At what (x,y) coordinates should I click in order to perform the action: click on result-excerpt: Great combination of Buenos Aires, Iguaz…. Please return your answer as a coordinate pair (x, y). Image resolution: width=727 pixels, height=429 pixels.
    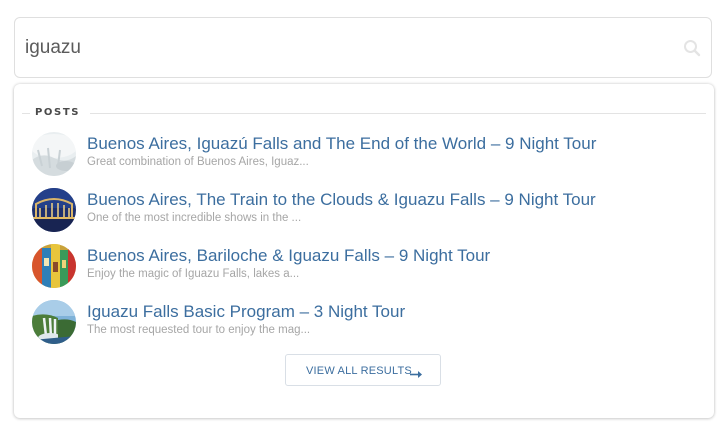
    Looking at the image, I should click on (198, 162).